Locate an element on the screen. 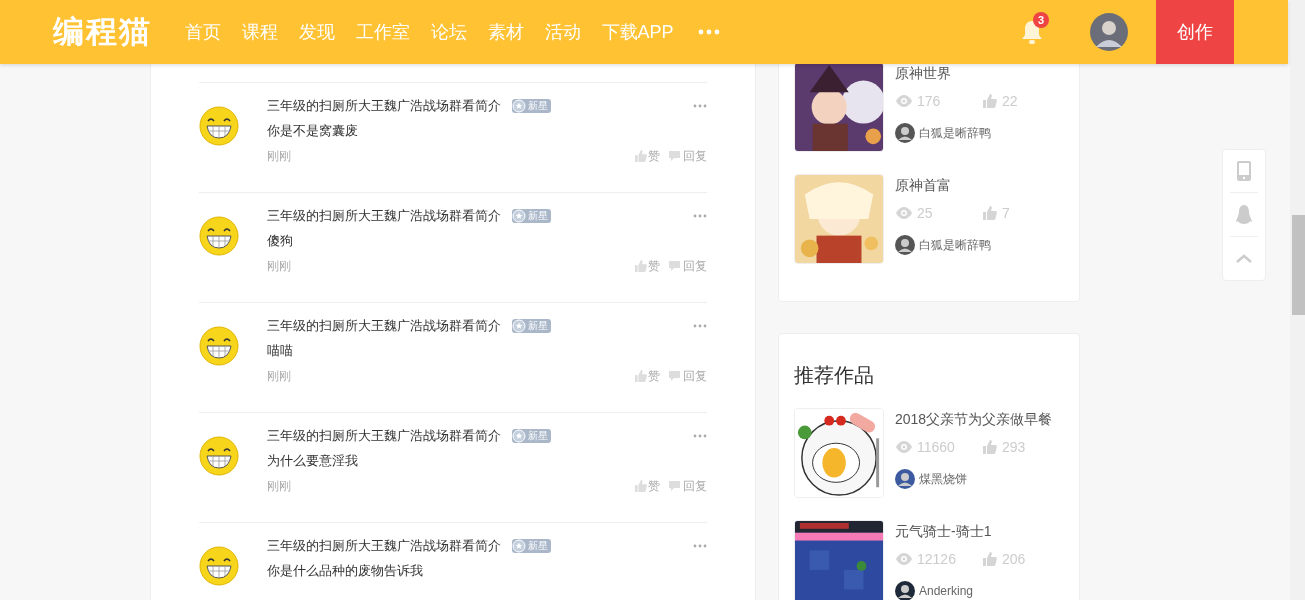 The height and width of the screenshot is (600, 1305). work-title: 原神首富 is located at coordinates (952, 185).